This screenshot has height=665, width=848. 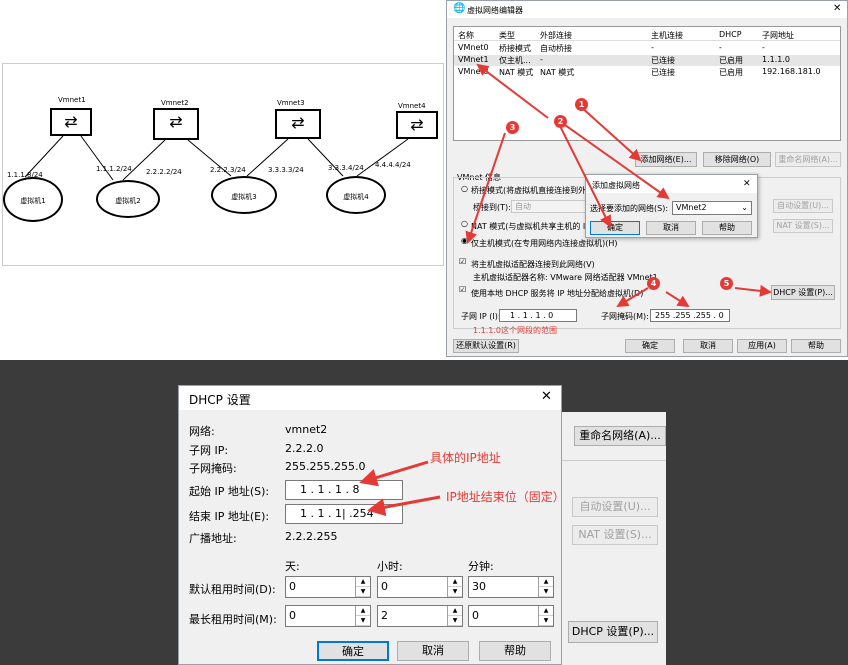 I want to click on annotation-marker: 5, so click(x=726, y=283).